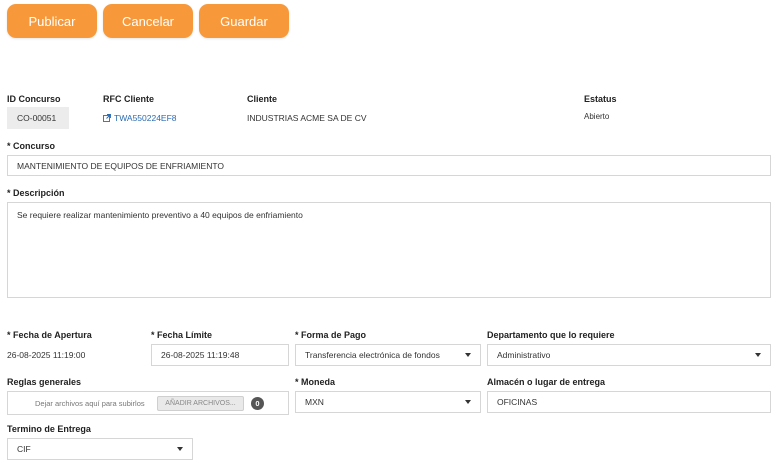 The width and height of the screenshot is (780, 463). I want to click on rfc-cliente-label: RFC Cliente, so click(129, 99).